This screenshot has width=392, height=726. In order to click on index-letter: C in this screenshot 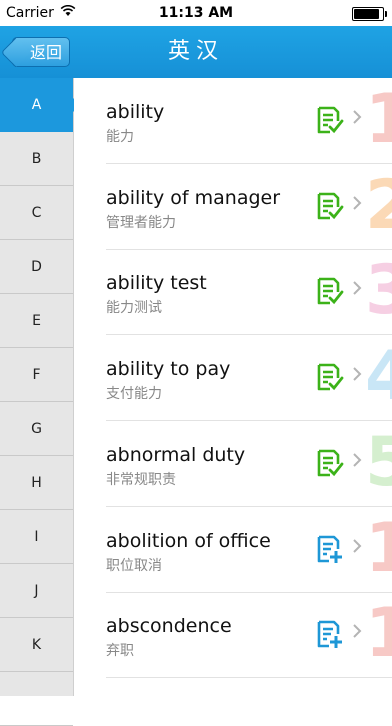, I will do `click(36, 213)`.